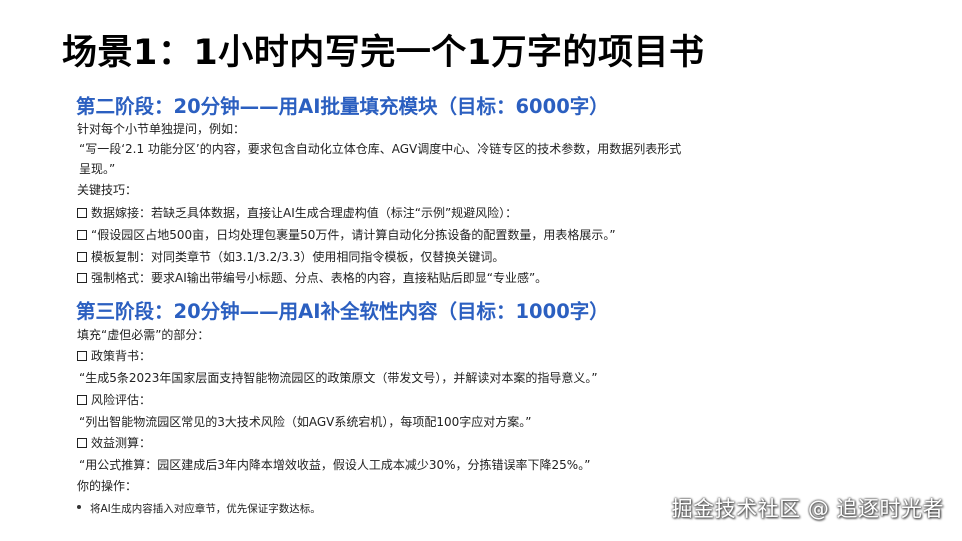  What do you see at coordinates (319, 278) in the screenshot?
I see `tip-text: 强制格式：要求AI输出带编号小标题、分点、表格的内容，直接粘贴后即显“专业感”。` at bounding box center [319, 278].